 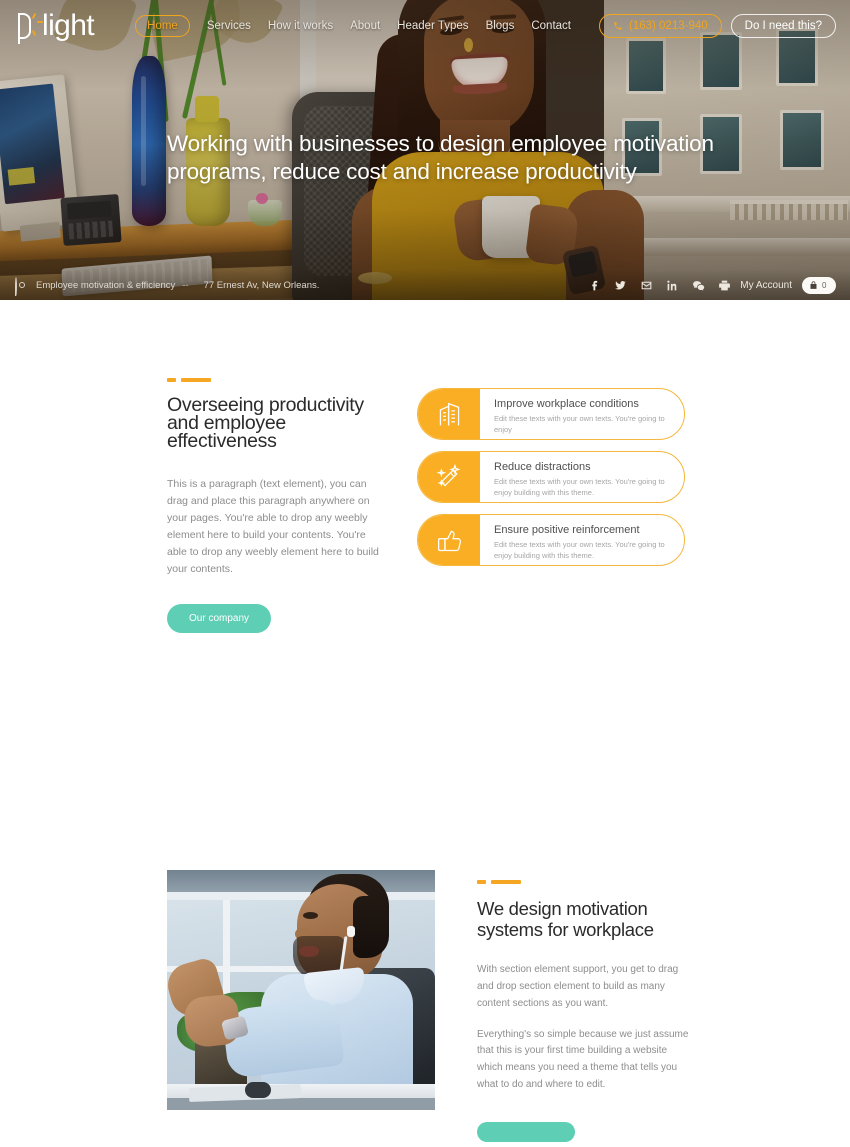 What do you see at coordinates (365, 26) in the screenshot?
I see `nav-item-about: About` at bounding box center [365, 26].